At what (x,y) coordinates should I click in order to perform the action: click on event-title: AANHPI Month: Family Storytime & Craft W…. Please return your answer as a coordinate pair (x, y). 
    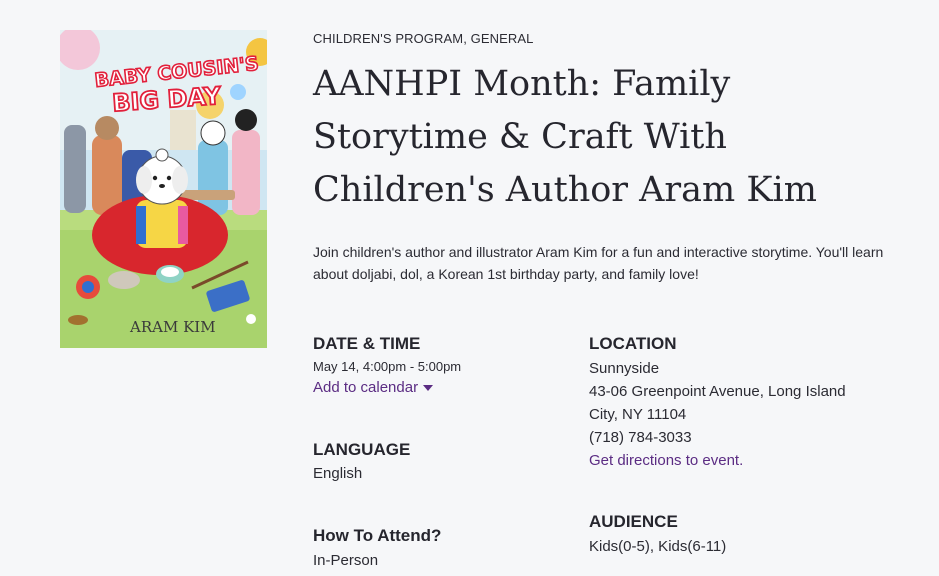
    Looking at the image, I should click on (565, 137).